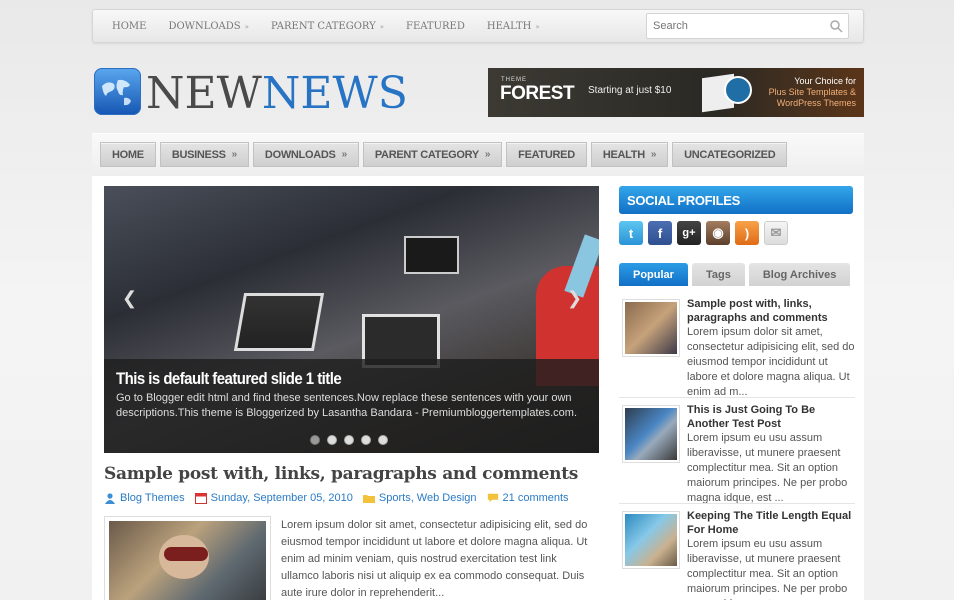  I want to click on meta-author: Blog Themes, so click(144, 498).